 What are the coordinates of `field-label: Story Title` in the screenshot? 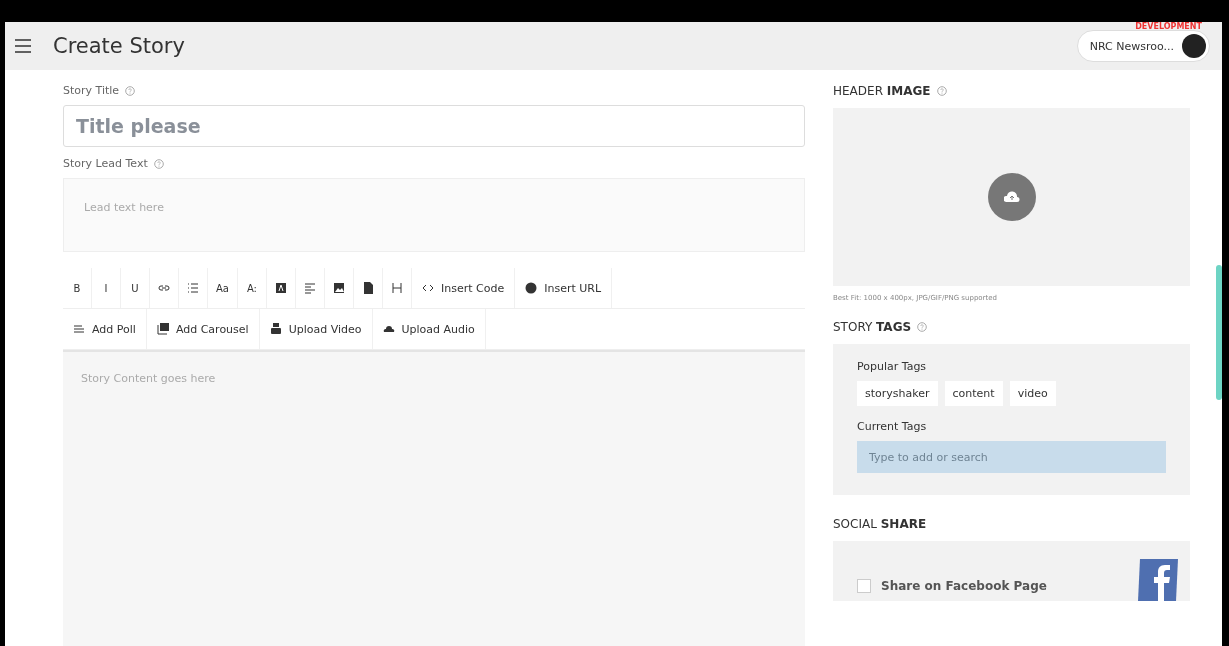 It's located at (91, 90).